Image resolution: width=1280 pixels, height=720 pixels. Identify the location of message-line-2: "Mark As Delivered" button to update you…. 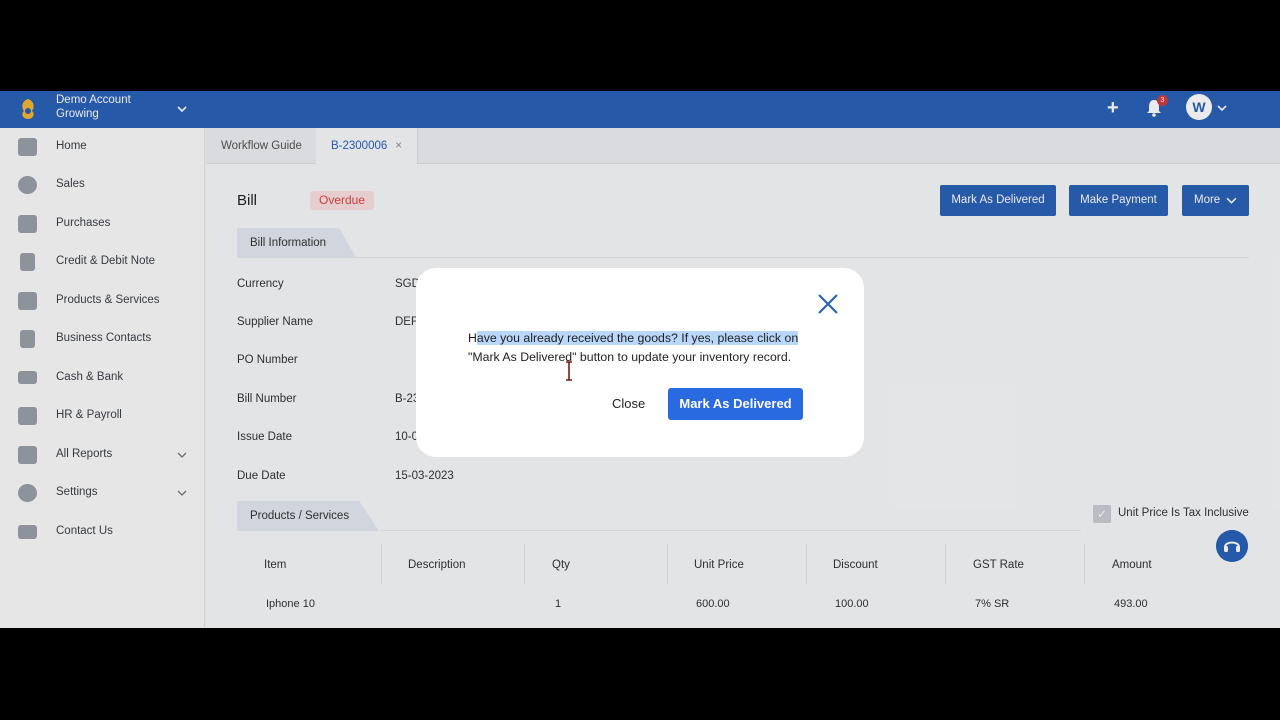
(630, 357).